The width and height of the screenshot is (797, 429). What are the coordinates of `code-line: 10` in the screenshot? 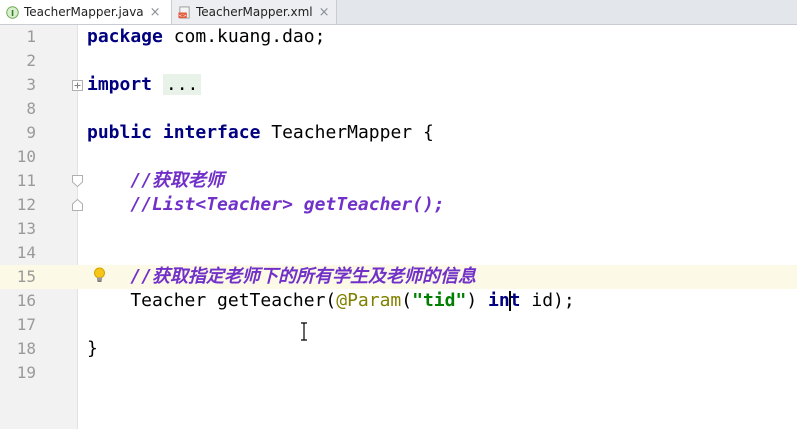 It's located at (398, 157).